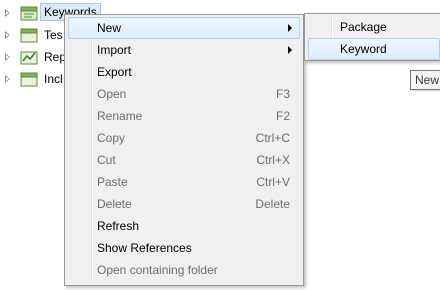 The width and height of the screenshot is (440, 290). Describe the element at coordinates (273, 160) in the screenshot. I see `menu-item-shortcut: Ctrl+X` at that location.